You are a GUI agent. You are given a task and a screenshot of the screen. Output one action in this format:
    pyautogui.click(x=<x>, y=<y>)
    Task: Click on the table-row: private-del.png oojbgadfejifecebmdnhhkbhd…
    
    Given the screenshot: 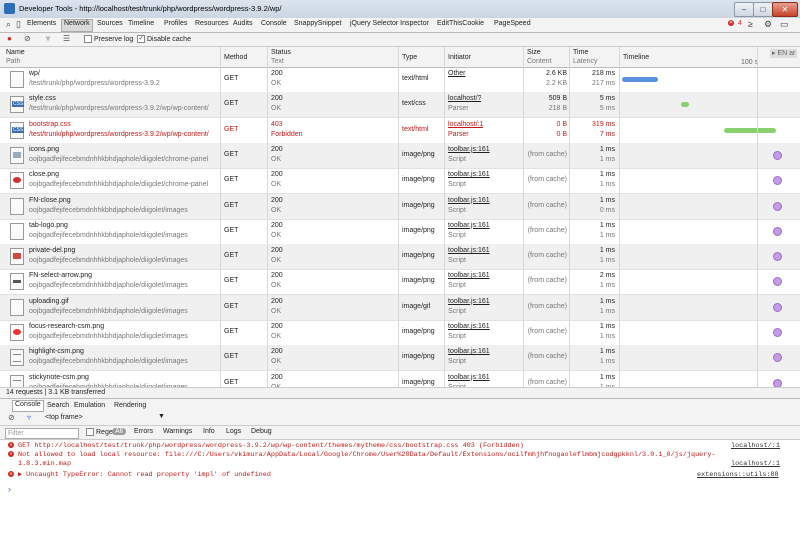 What is the action you would take?
    pyautogui.click(x=400, y=257)
    